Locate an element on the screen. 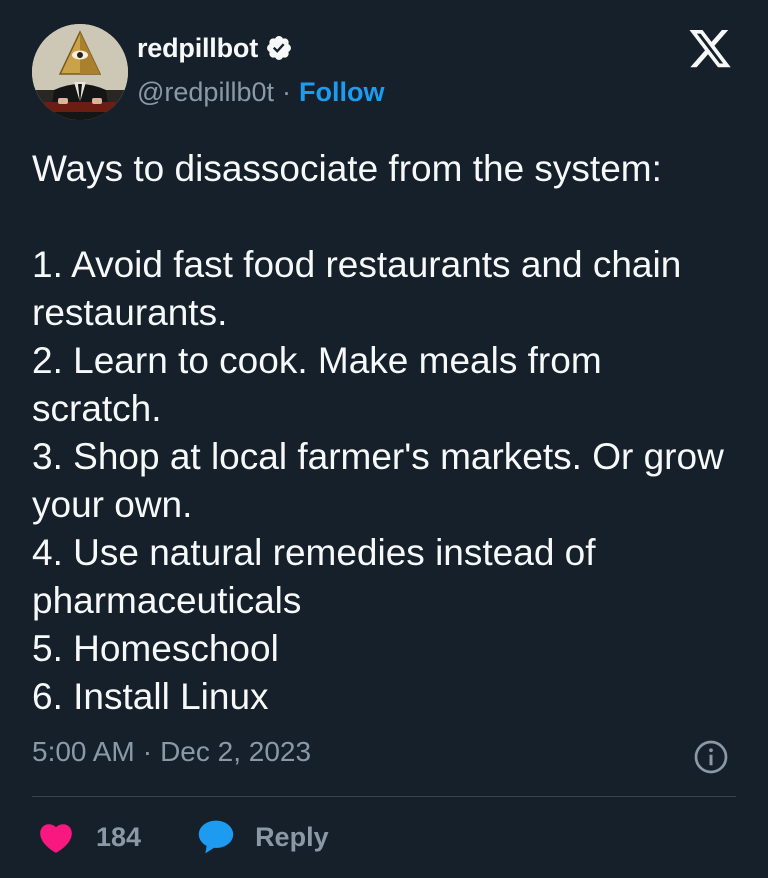 The width and height of the screenshot is (768, 878). action-bar: 184 Reply is located at coordinates (183, 837).